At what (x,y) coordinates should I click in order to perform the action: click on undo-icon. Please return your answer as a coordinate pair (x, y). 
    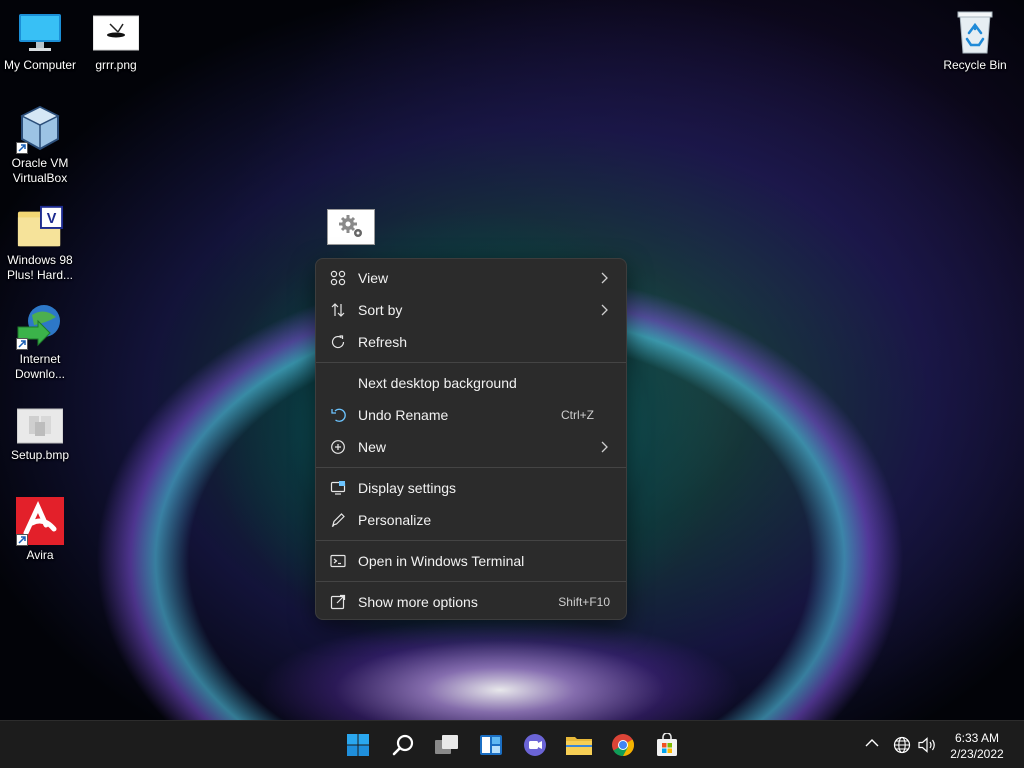
    Looking at the image, I should click on (338, 415).